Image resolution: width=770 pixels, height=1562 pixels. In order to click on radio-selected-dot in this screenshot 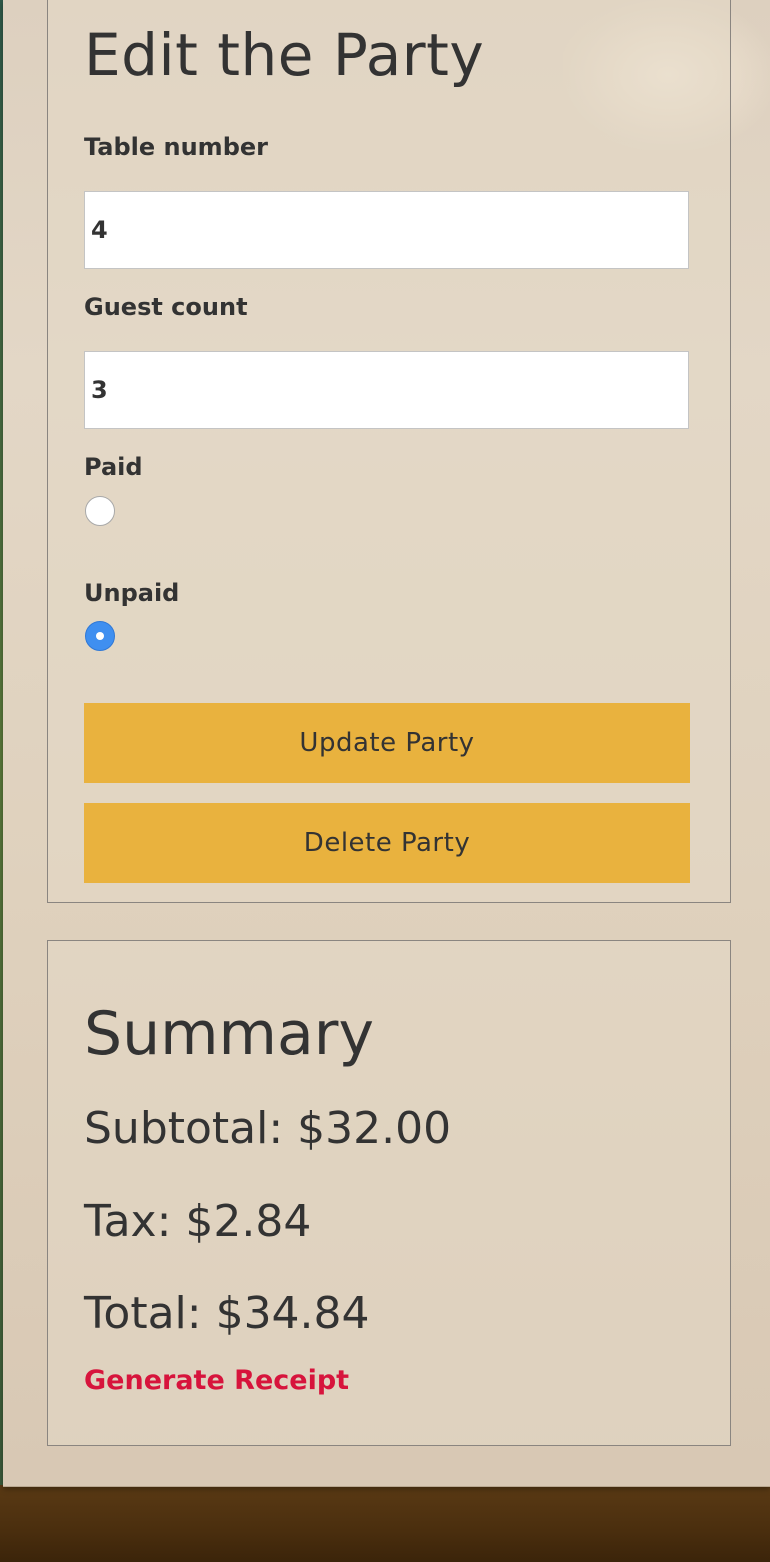, I will do `click(100, 636)`.